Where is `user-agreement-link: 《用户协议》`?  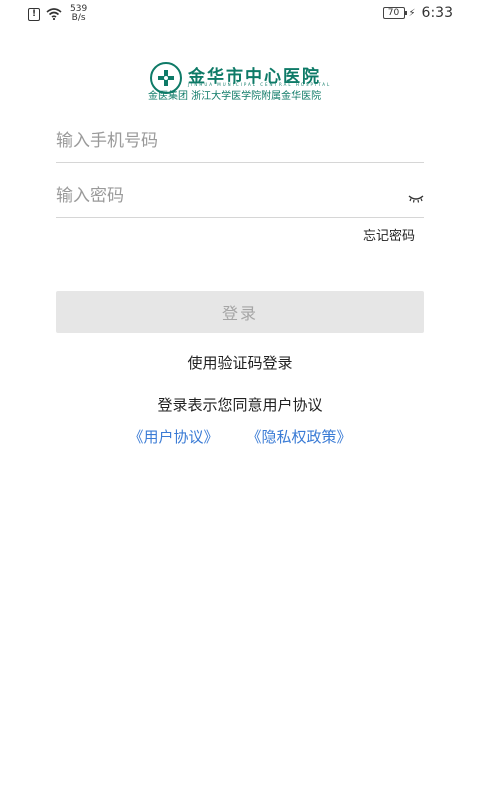 user-agreement-link: 《用户协议》 is located at coordinates (173, 436).